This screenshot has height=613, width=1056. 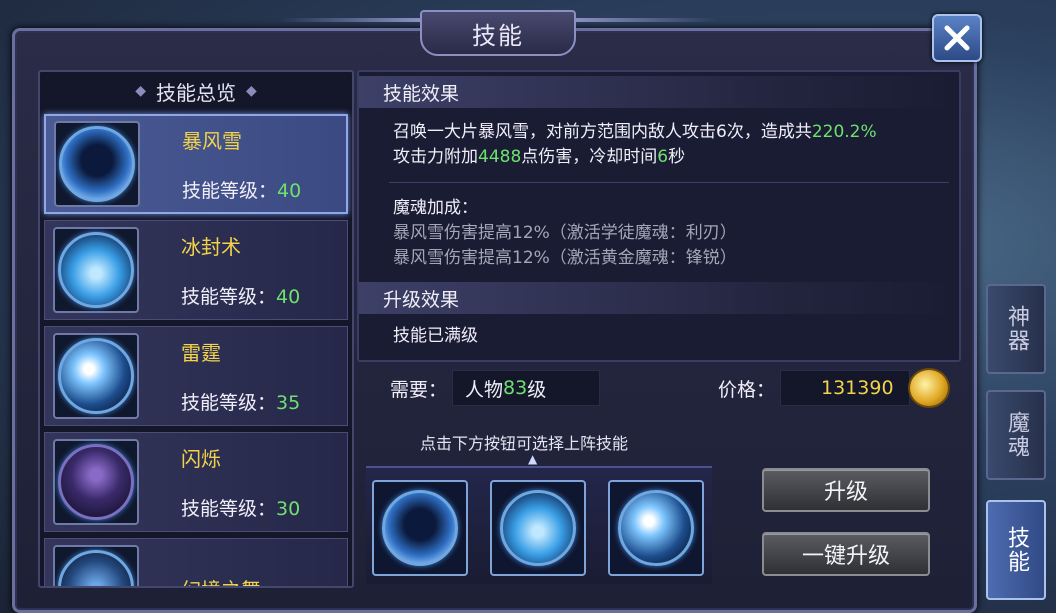 I want to click on slot-hint: 点击下方按钮可选择上阵技能, so click(x=524, y=443).